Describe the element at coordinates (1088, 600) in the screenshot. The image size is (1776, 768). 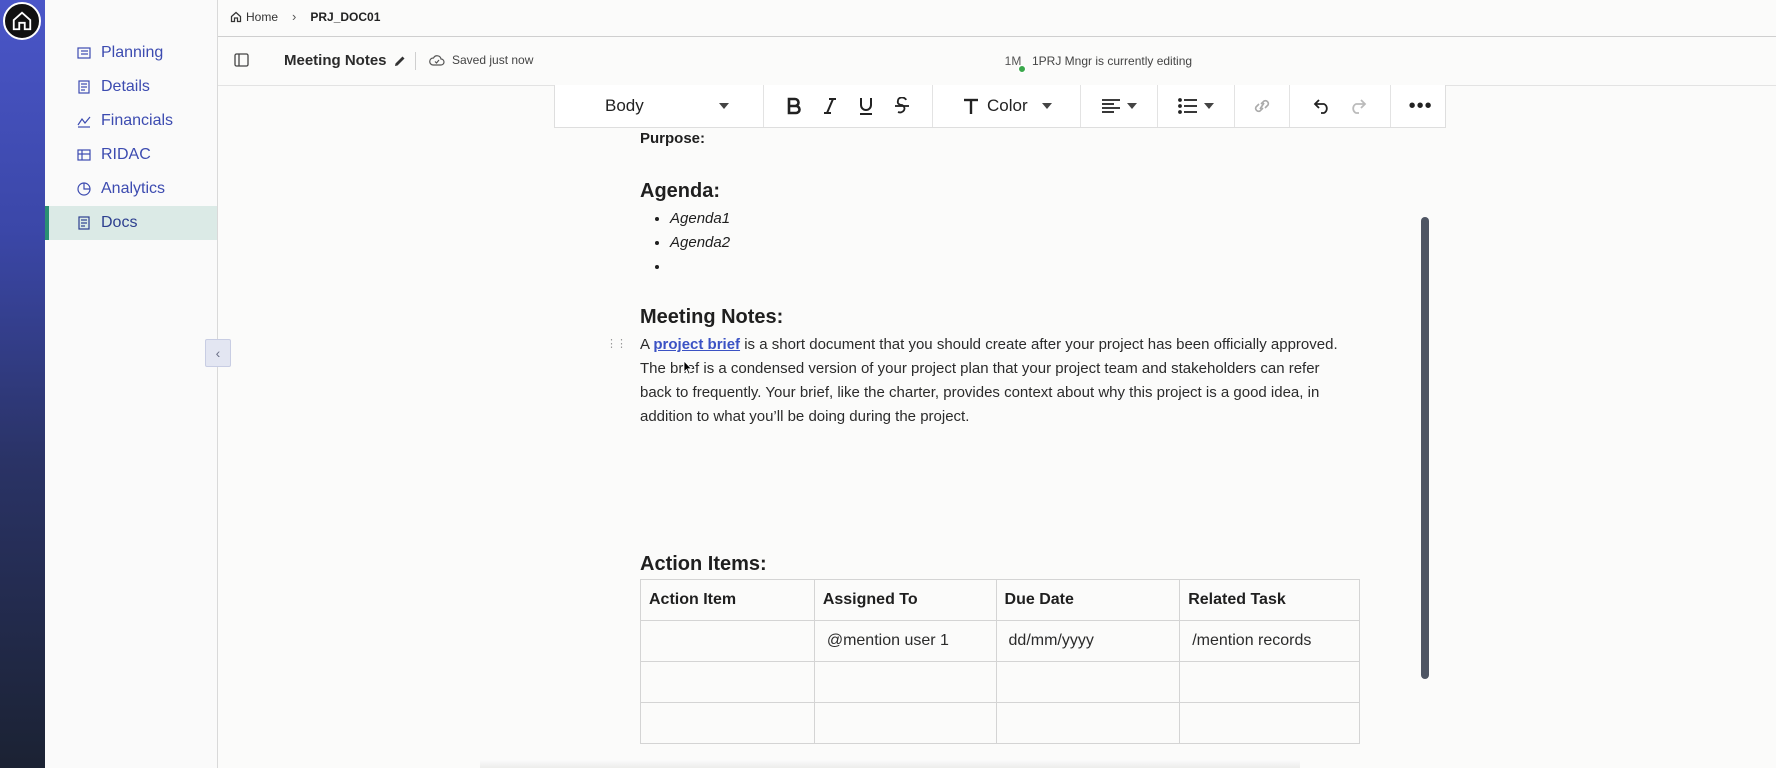
I see `table-header: Due Date` at that location.